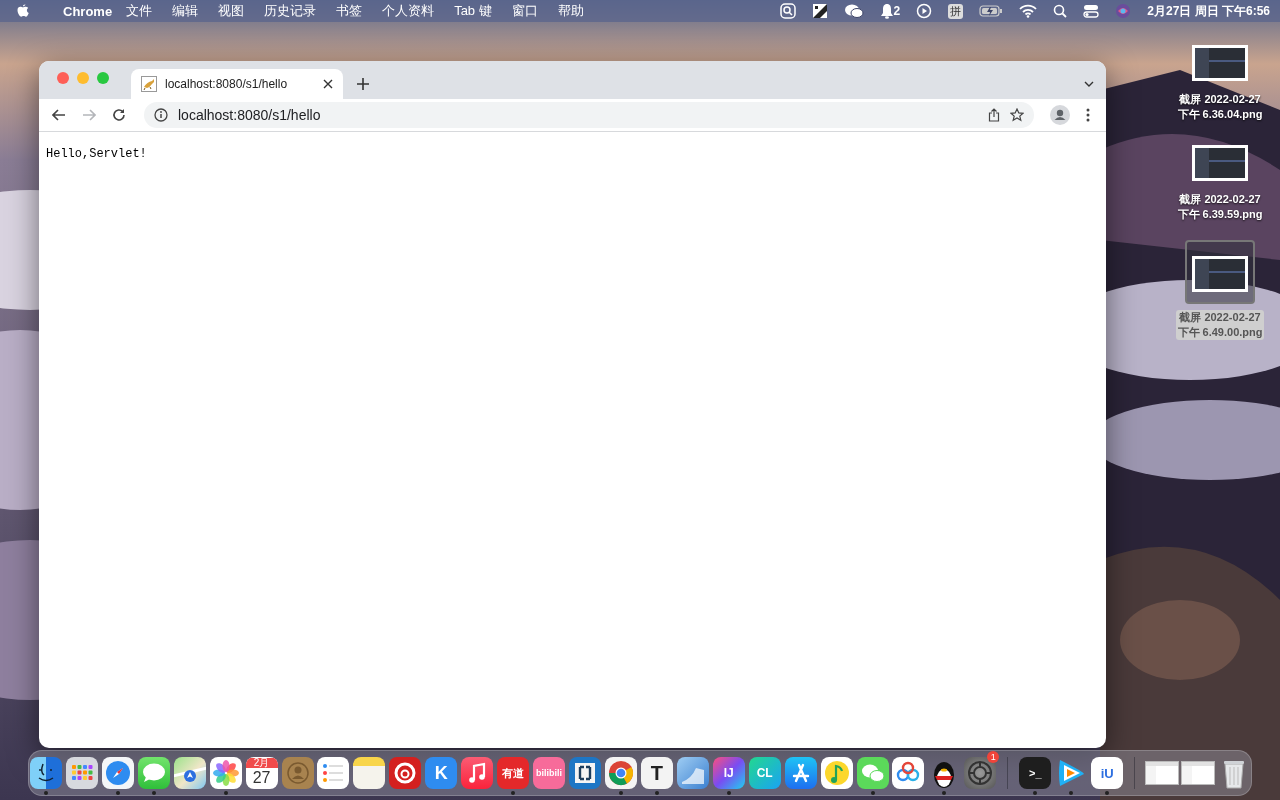 The height and width of the screenshot is (800, 1280). Describe the element at coordinates (249, 115) in the screenshot. I see `url-text: localhost:8080/s1/hello` at that location.